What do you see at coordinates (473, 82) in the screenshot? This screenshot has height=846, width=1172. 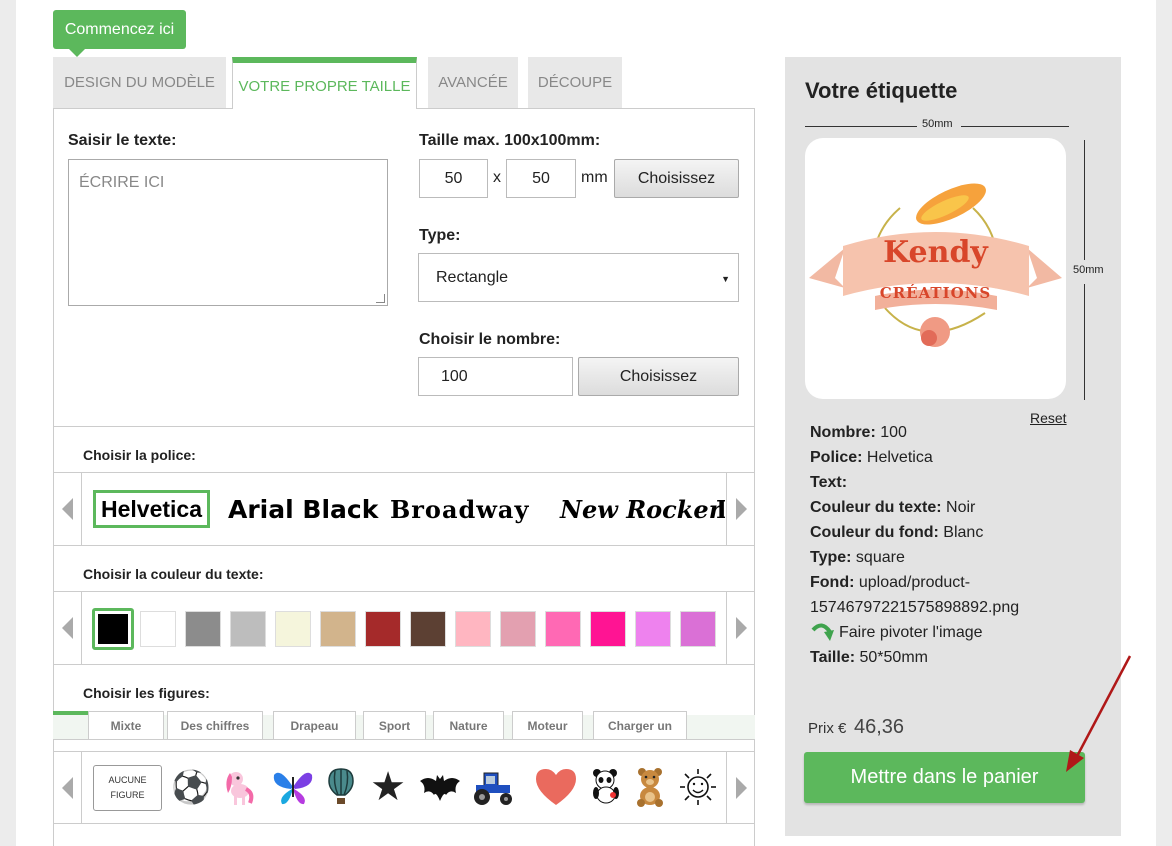 I see `tab-advanced: AVANCÉE` at bounding box center [473, 82].